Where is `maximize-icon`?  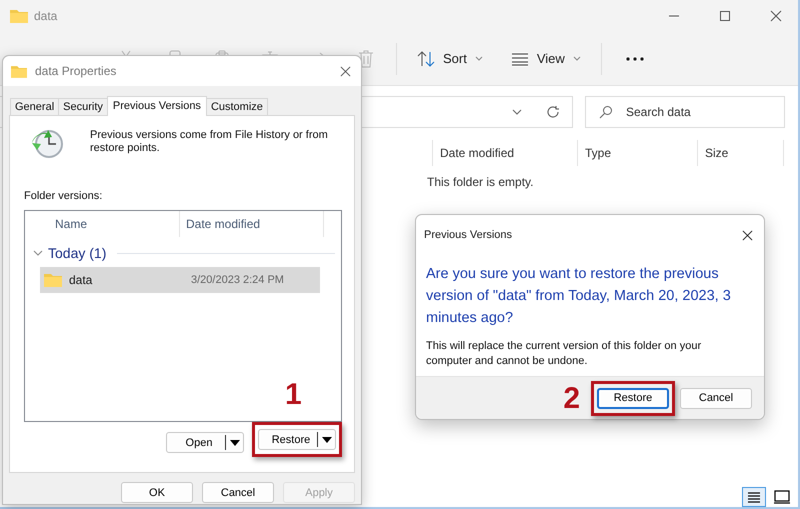 maximize-icon is located at coordinates (725, 16).